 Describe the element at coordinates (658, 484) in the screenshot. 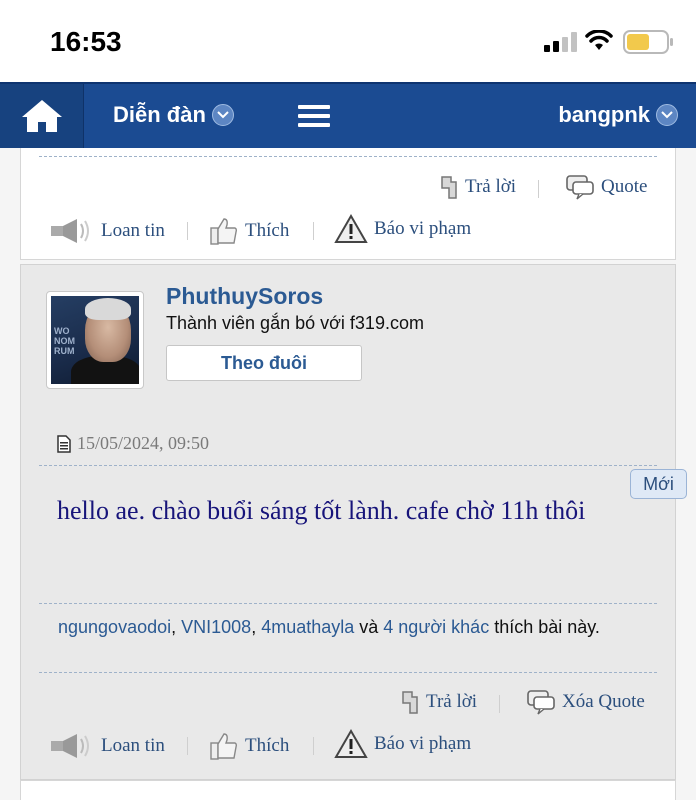

I see `new-badge: Mới` at that location.